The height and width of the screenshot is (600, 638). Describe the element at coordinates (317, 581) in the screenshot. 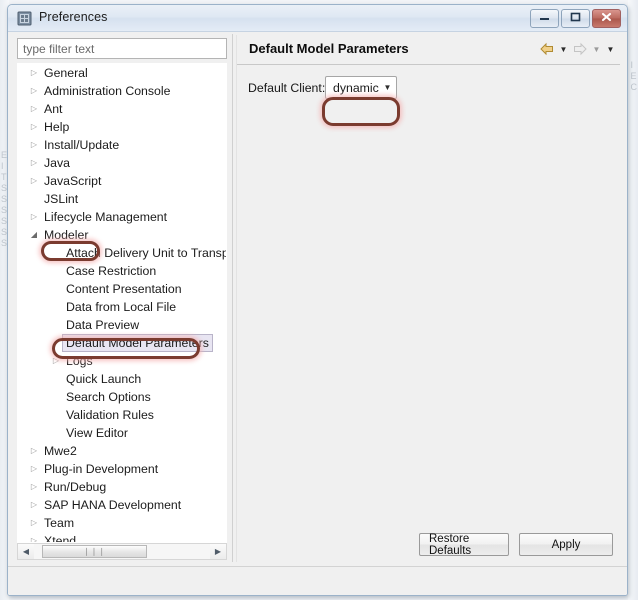

I see `dialog-footer: ? OK Cancel` at that location.